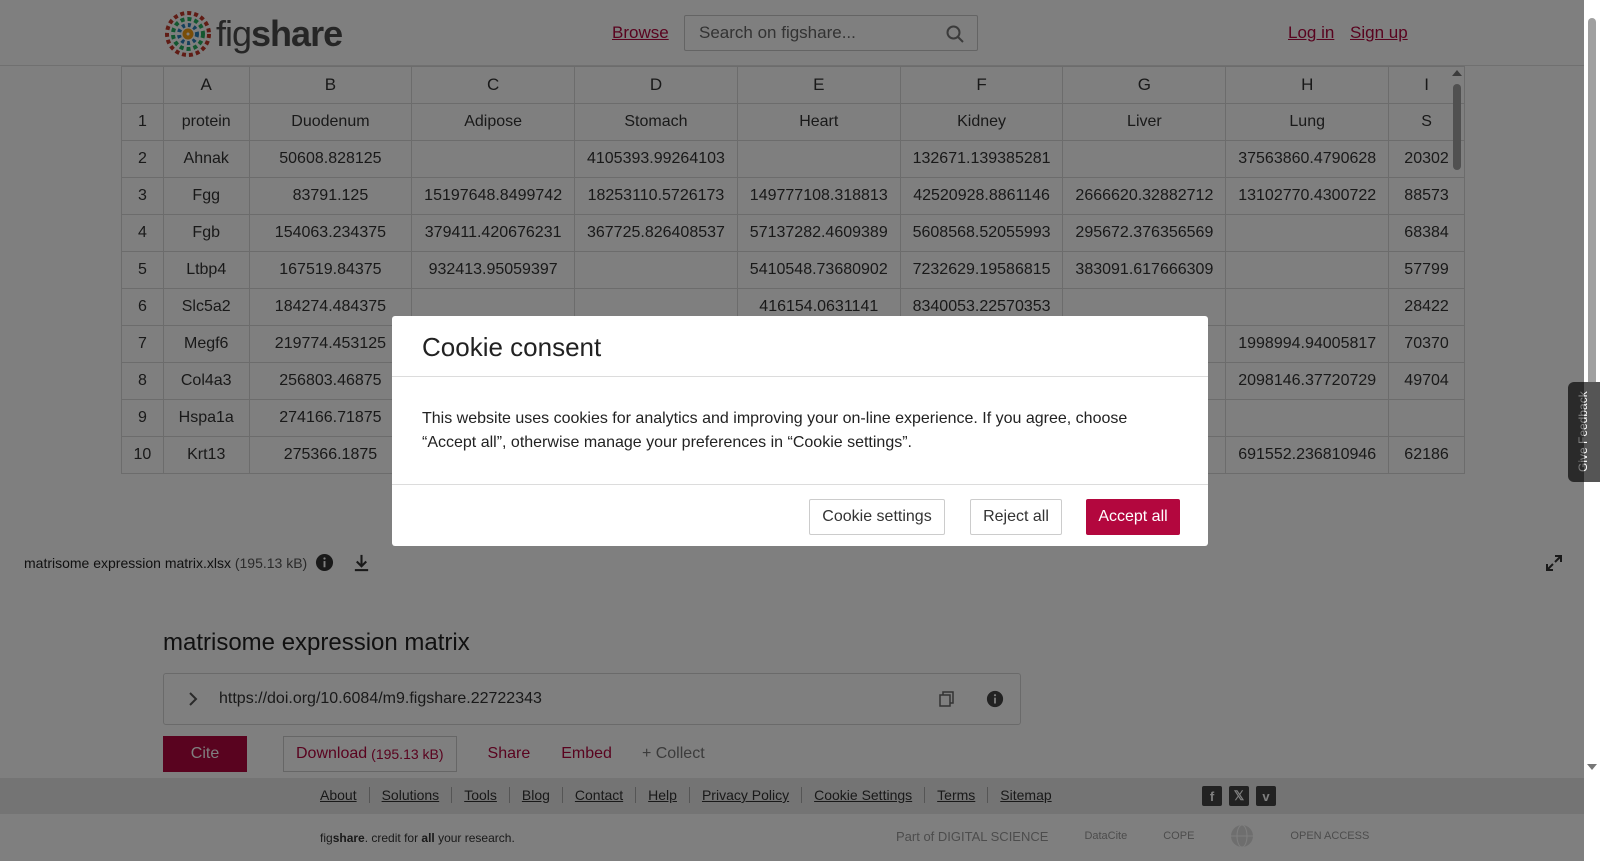 This screenshot has height=861, width=1600. I want to click on dialog-title: Cookie consent, so click(512, 347).